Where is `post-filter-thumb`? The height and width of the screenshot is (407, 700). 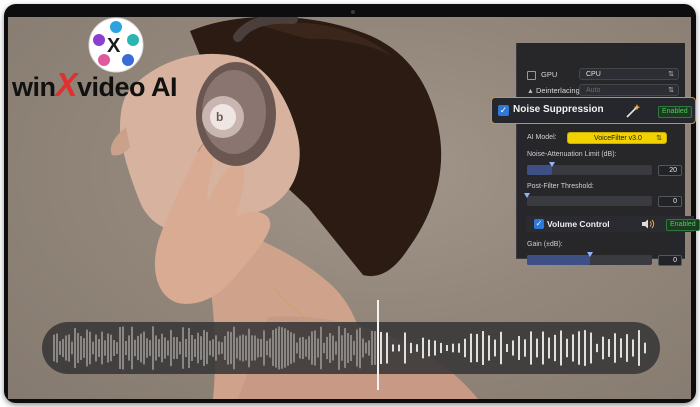
post-filter-thumb is located at coordinates (527, 195).